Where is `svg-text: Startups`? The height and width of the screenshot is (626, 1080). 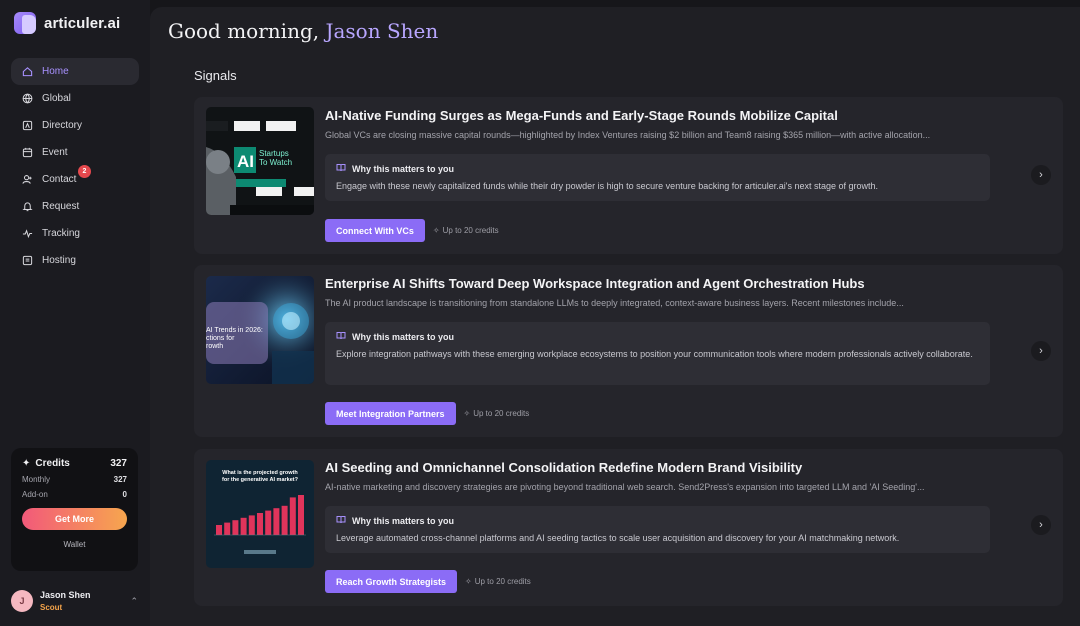 svg-text: Startups is located at coordinates (274, 153).